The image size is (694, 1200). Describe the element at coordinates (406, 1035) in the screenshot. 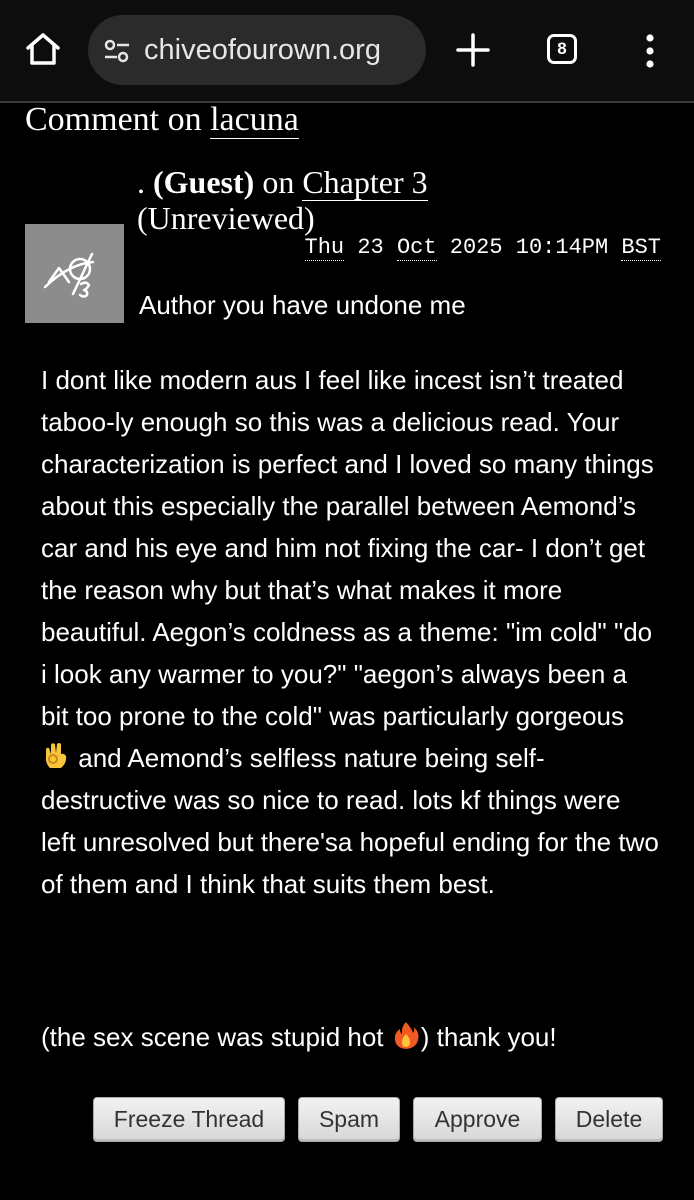

I see `fire-emoji-icon` at that location.